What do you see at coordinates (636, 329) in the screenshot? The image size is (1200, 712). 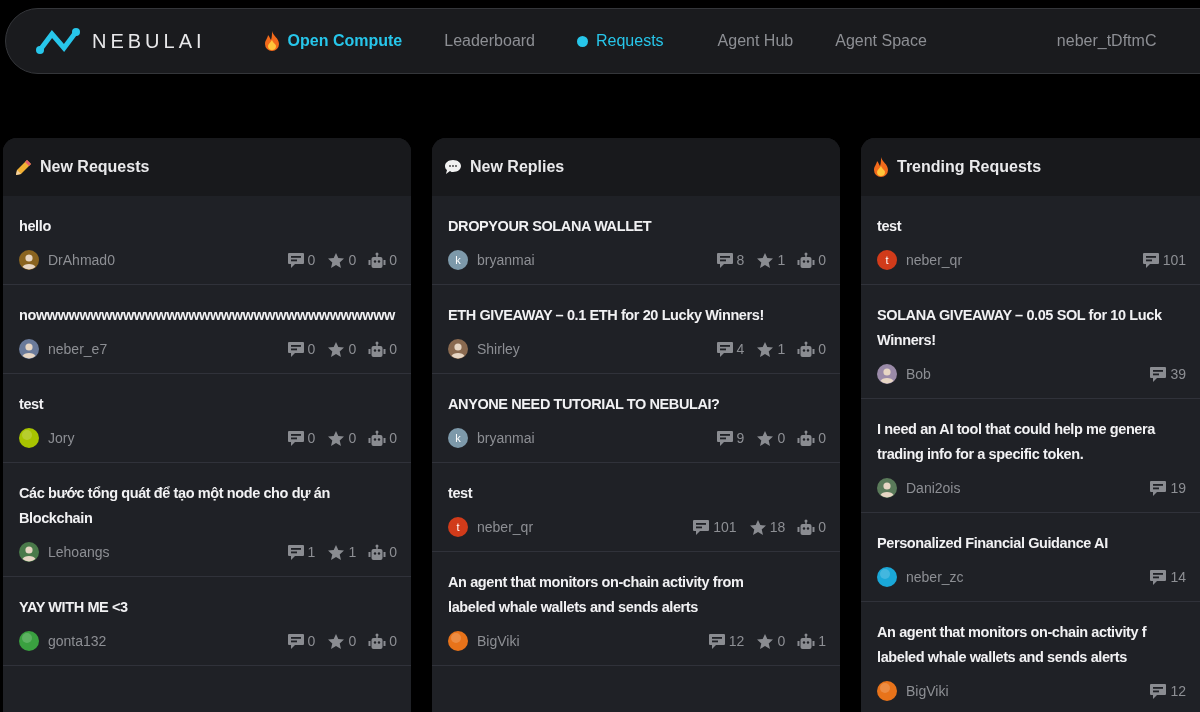 I see `request-item: ETH GIVEAWAY – 0.1 ETH for 20 Lucky Winners! Shirley 4 1 0` at bounding box center [636, 329].